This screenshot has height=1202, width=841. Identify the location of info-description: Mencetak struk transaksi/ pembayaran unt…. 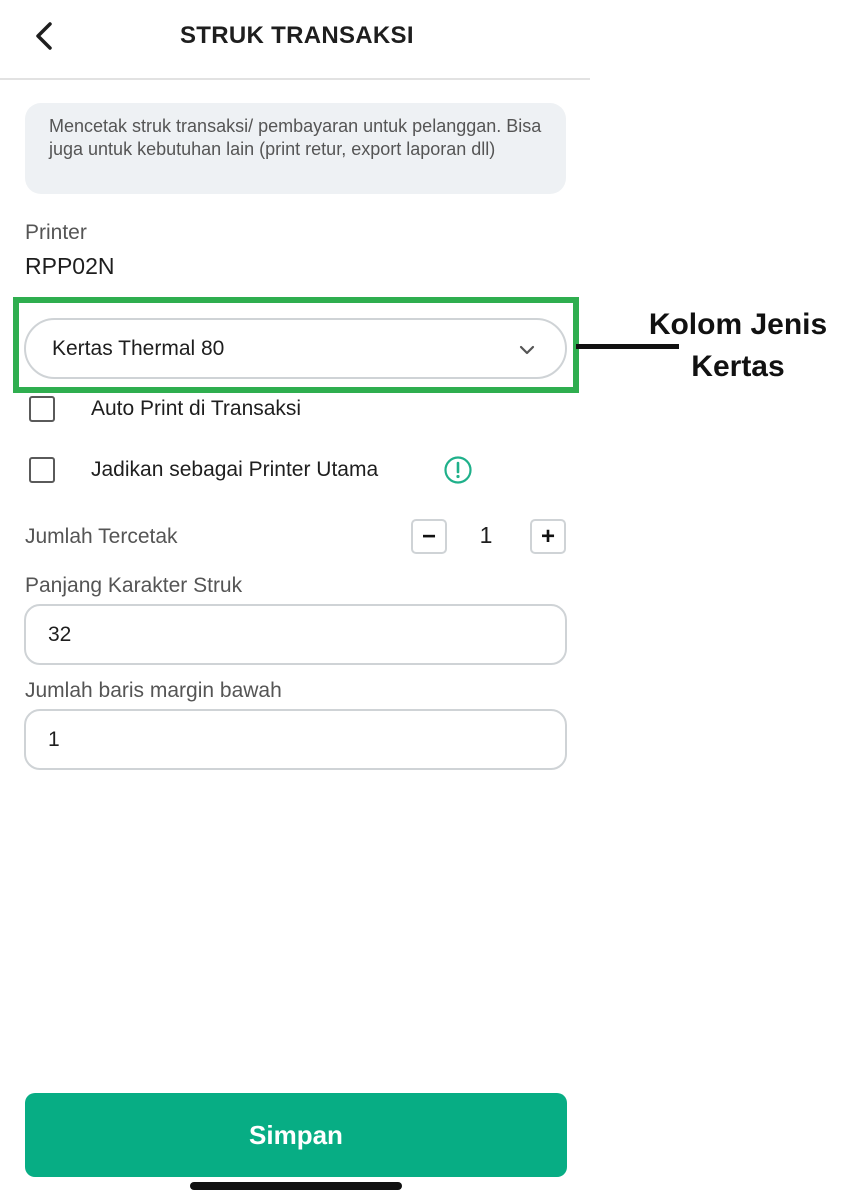
(295, 148).